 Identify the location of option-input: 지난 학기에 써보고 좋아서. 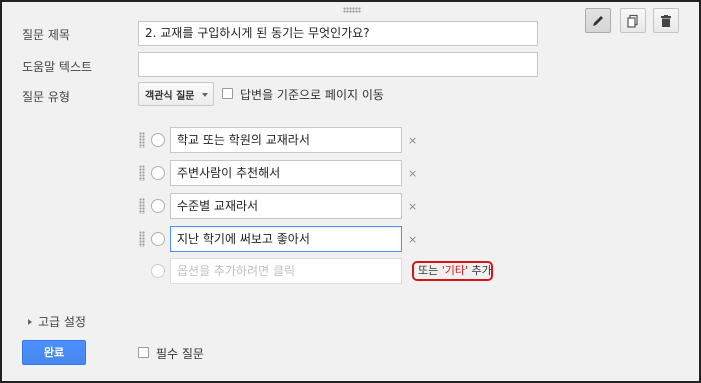
(286, 239).